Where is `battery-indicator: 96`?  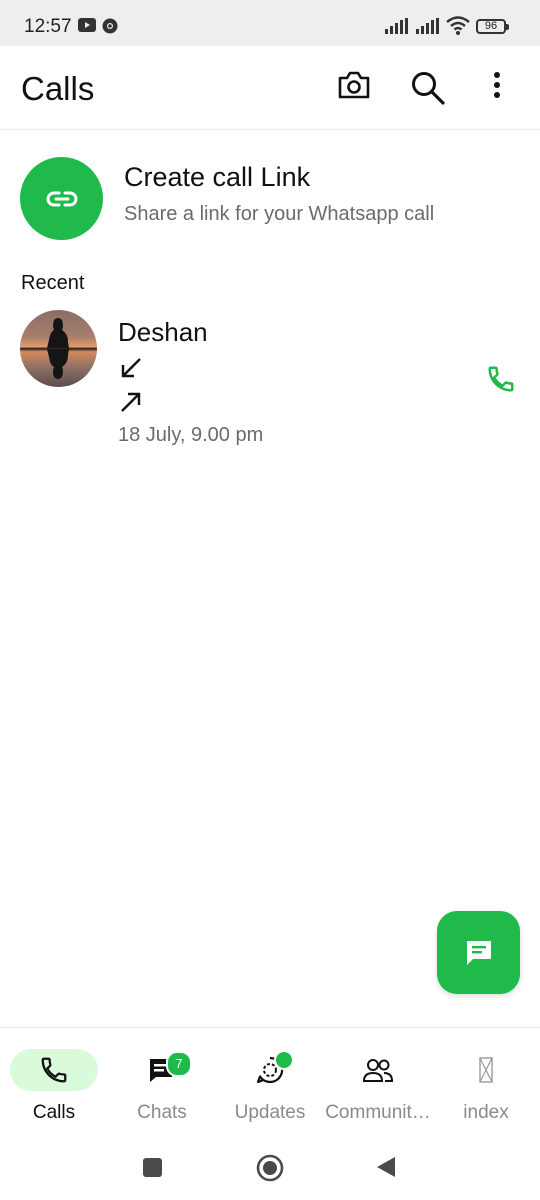
battery-indicator: 96 is located at coordinates (492, 26).